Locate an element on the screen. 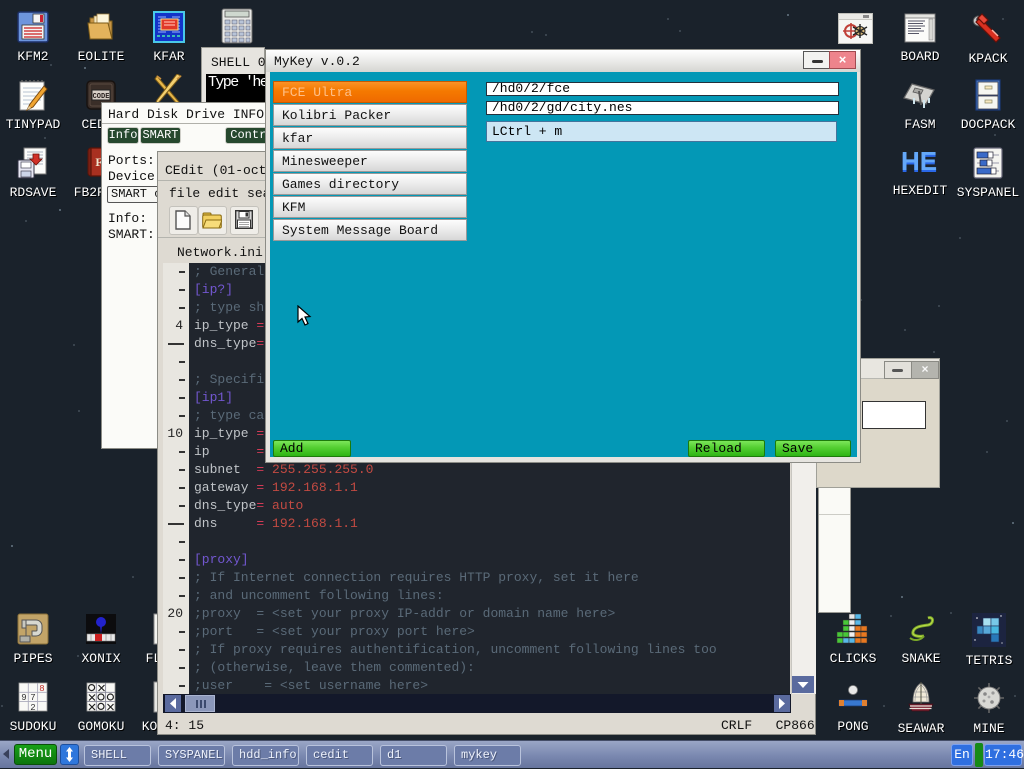 The width and height of the screenshot is (1024, 769). svg-text: 9 is located at coordinates (23, 698).